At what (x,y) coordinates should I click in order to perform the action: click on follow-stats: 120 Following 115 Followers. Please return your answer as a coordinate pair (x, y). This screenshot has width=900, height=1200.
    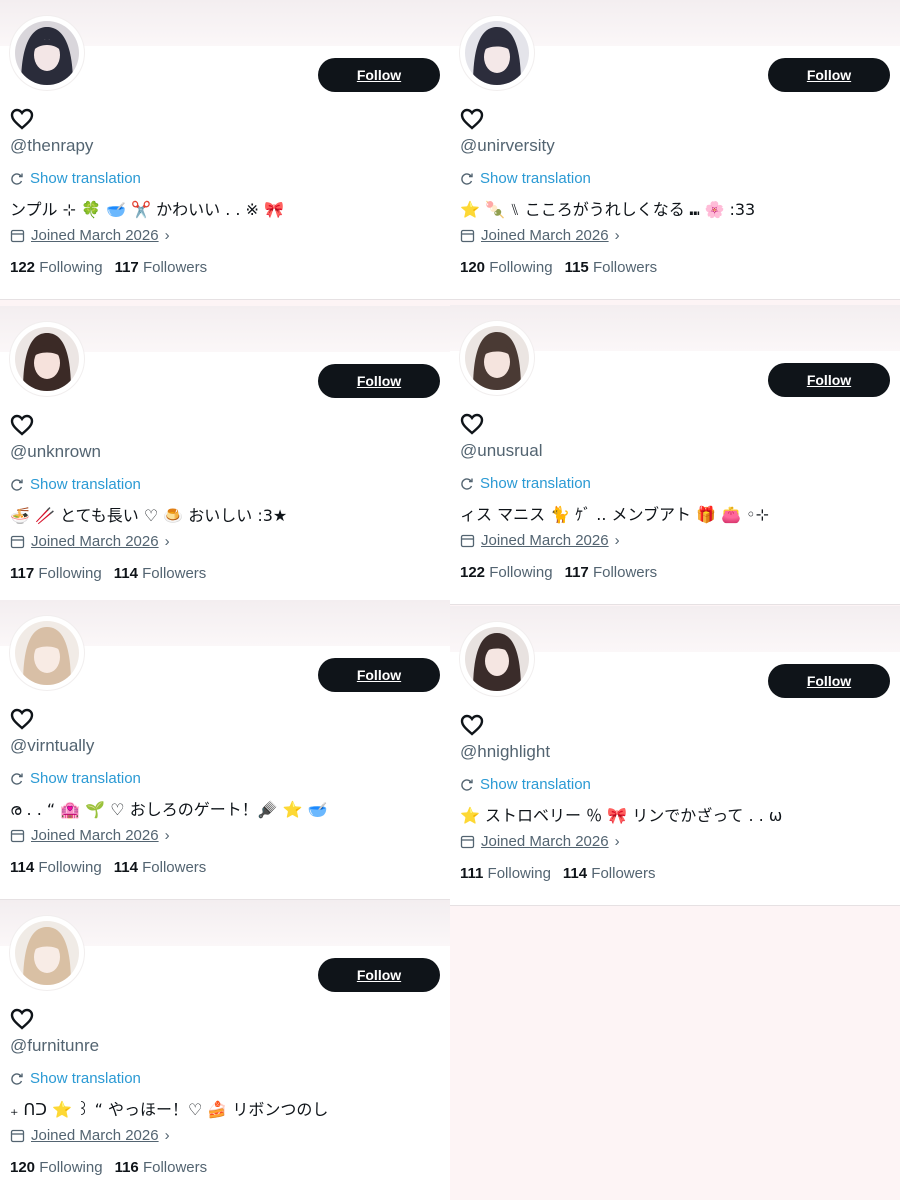
    Looking at the image, I should click on (558, 267).